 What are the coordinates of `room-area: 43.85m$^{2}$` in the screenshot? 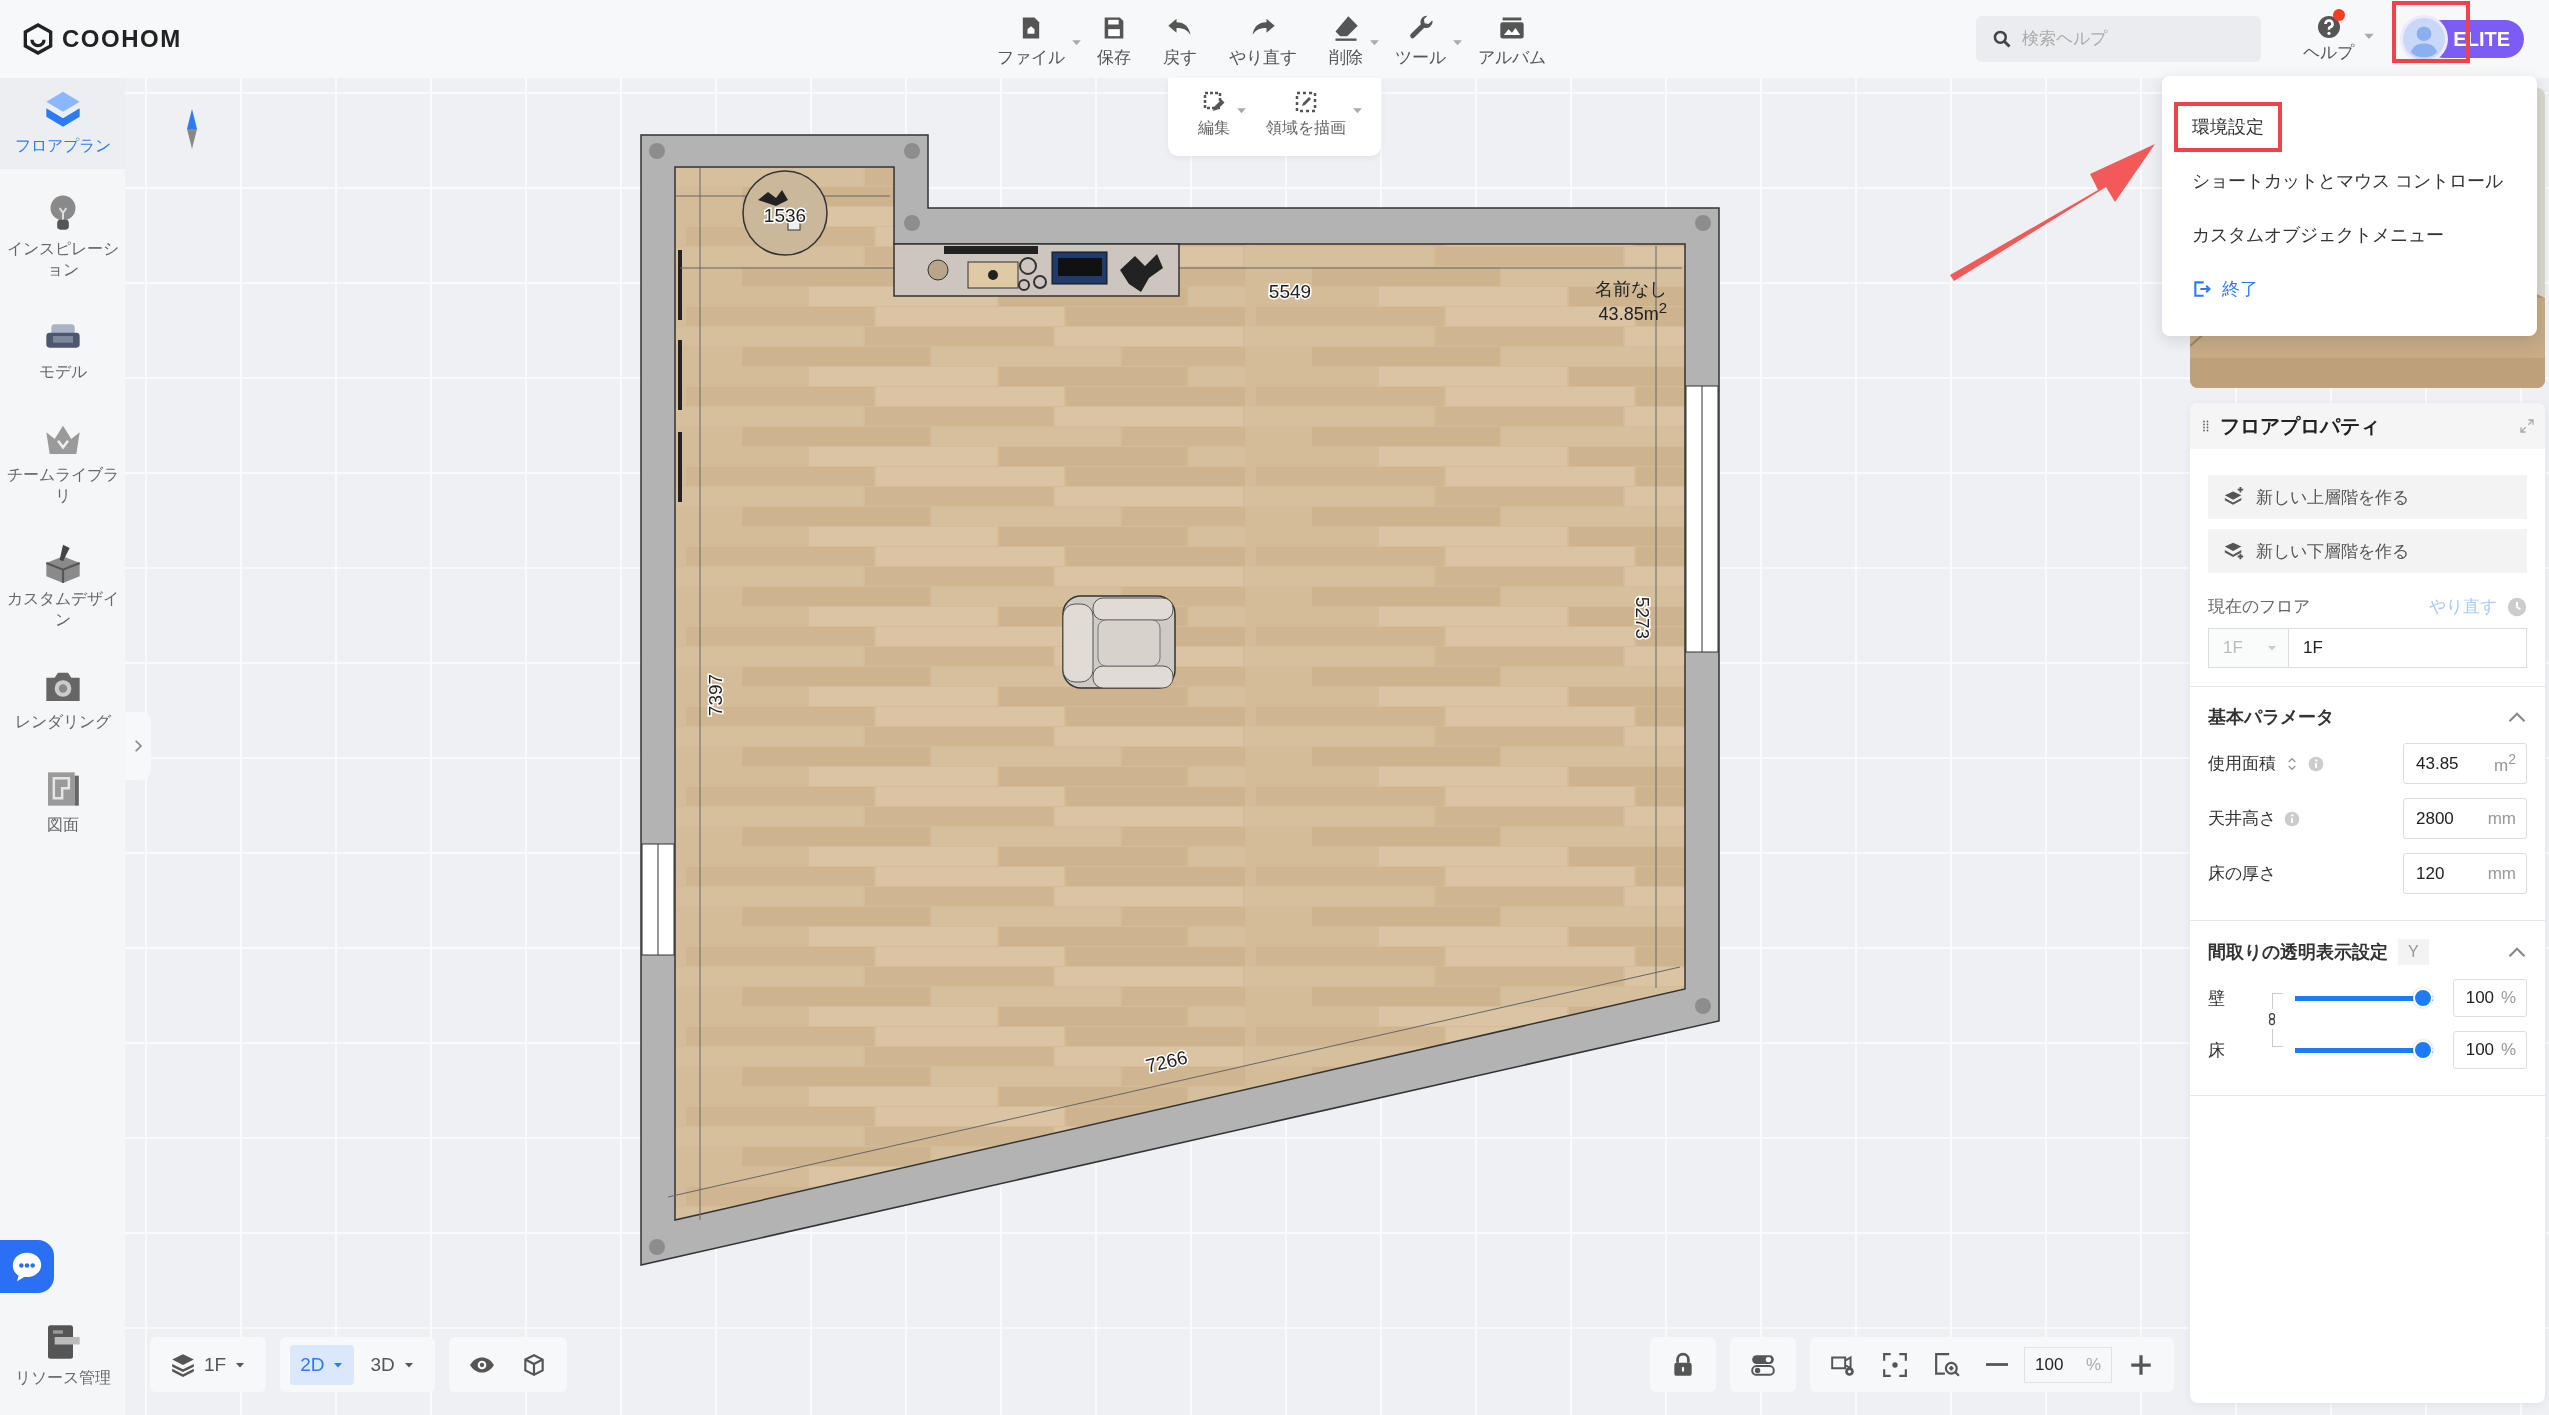 It's located at (1632, 312).